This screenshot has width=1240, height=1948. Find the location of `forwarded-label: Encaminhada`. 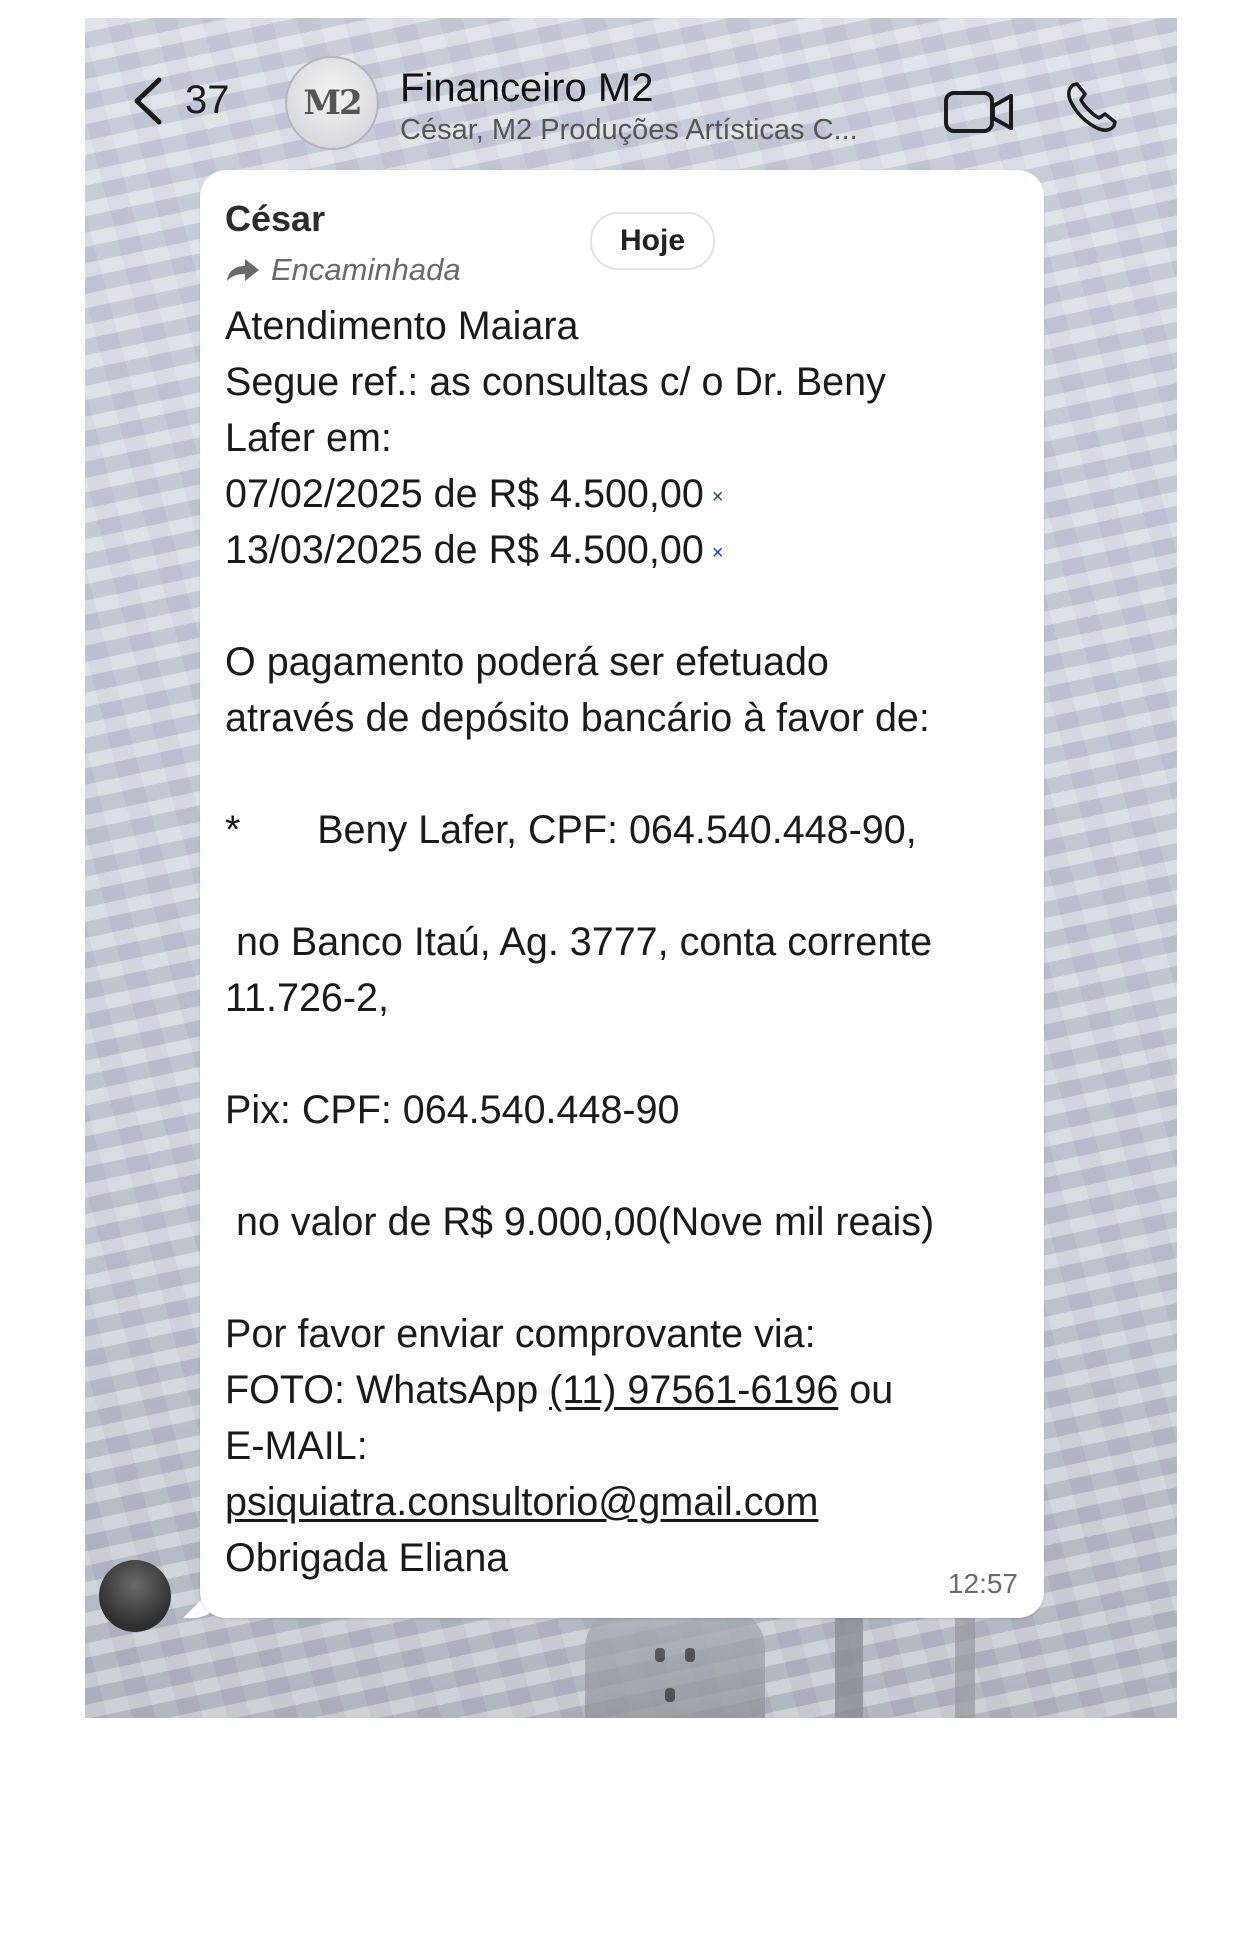

forwarded-label: Encaminhada is located at coordinates (343, 270).